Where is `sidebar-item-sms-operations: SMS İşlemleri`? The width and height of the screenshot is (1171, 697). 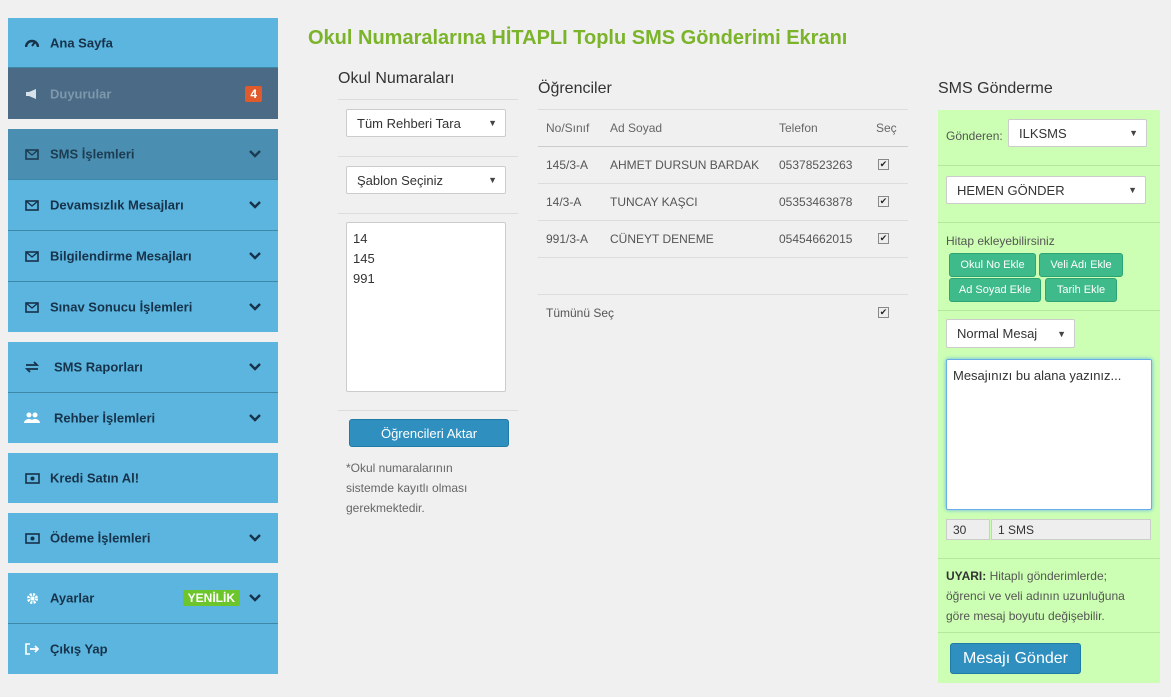 sidebar-item-sms-operations: SMS İşlemleri is located at coordinates (143, 154).